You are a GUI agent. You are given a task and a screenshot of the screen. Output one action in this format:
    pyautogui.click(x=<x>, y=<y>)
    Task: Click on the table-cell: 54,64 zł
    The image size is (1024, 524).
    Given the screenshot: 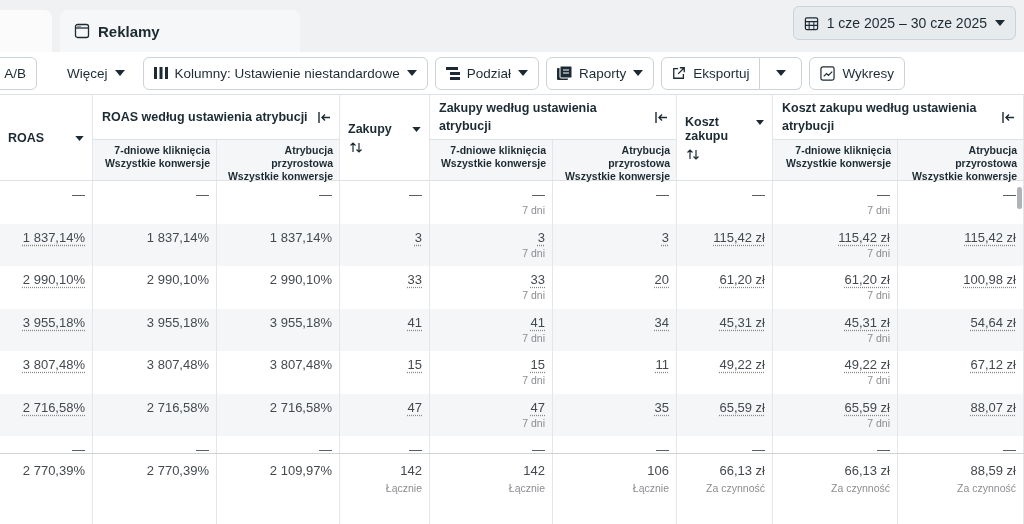 What is the action you would take?
    pyautogui.click(x=993, y=322)
    